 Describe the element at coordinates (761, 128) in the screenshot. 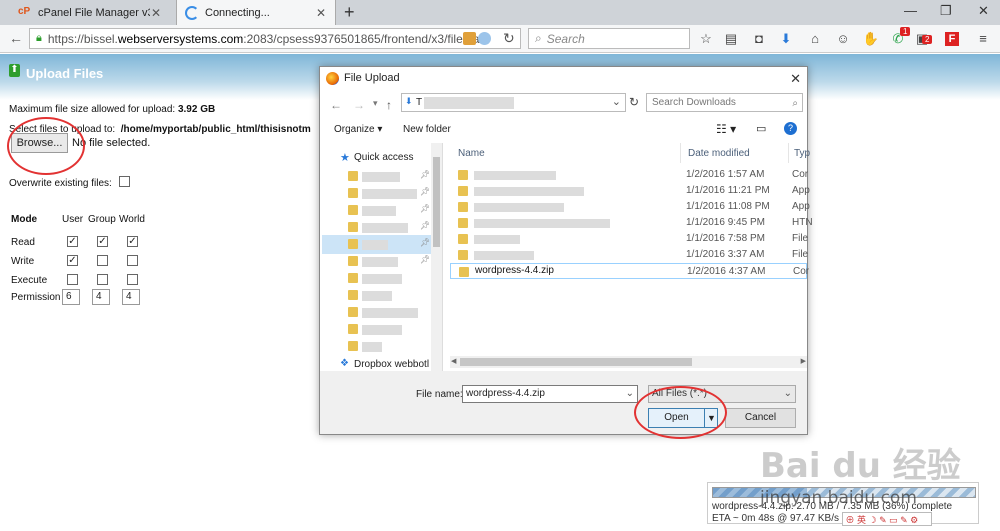

I see `preview-pane-icon: ▭` at that location.